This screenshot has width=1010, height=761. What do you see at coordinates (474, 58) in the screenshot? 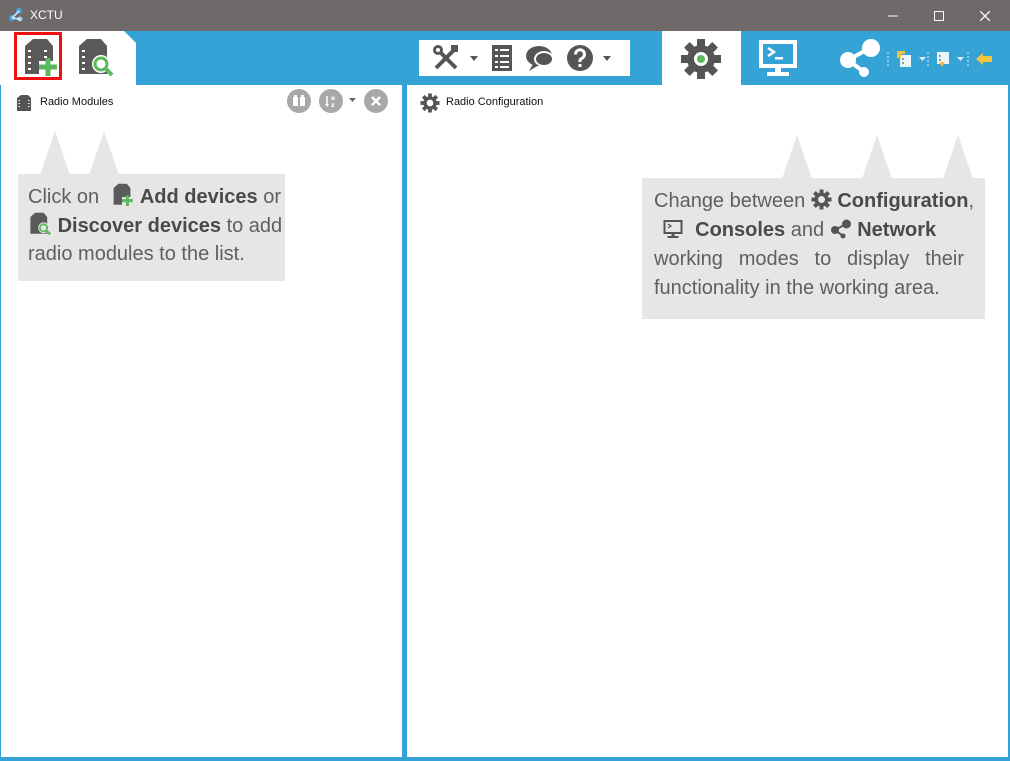
I see `tools-dropdown-icon` at bounding box center [474, 58].